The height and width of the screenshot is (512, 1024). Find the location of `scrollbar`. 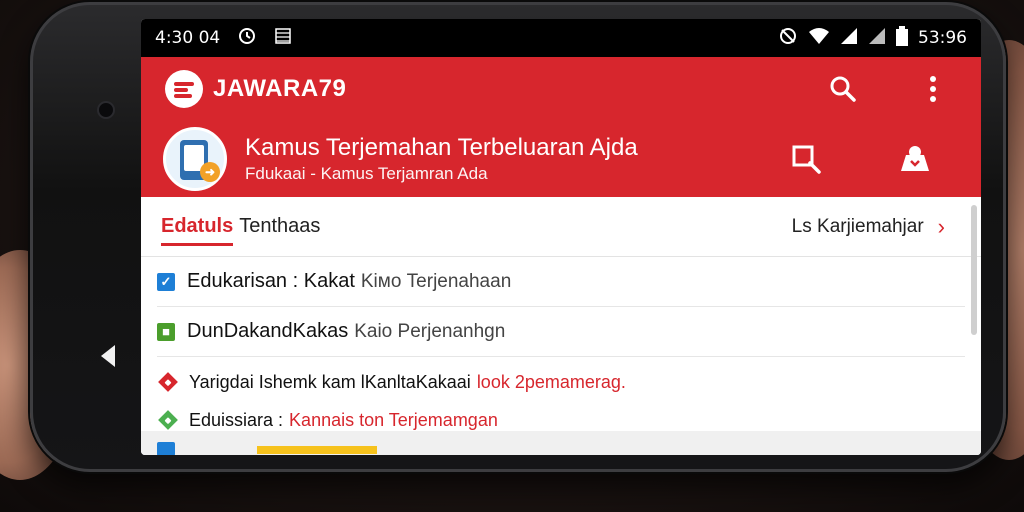

scrollbar is located at coordinates (974, 270).